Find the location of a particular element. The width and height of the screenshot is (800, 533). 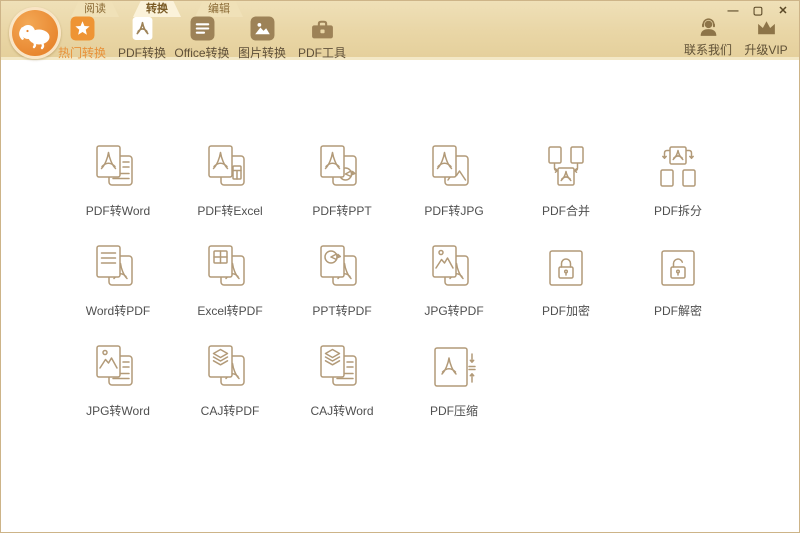

grid-item-caj-to-pdf: CAJ转PDF is located at coordinates (230, 392).